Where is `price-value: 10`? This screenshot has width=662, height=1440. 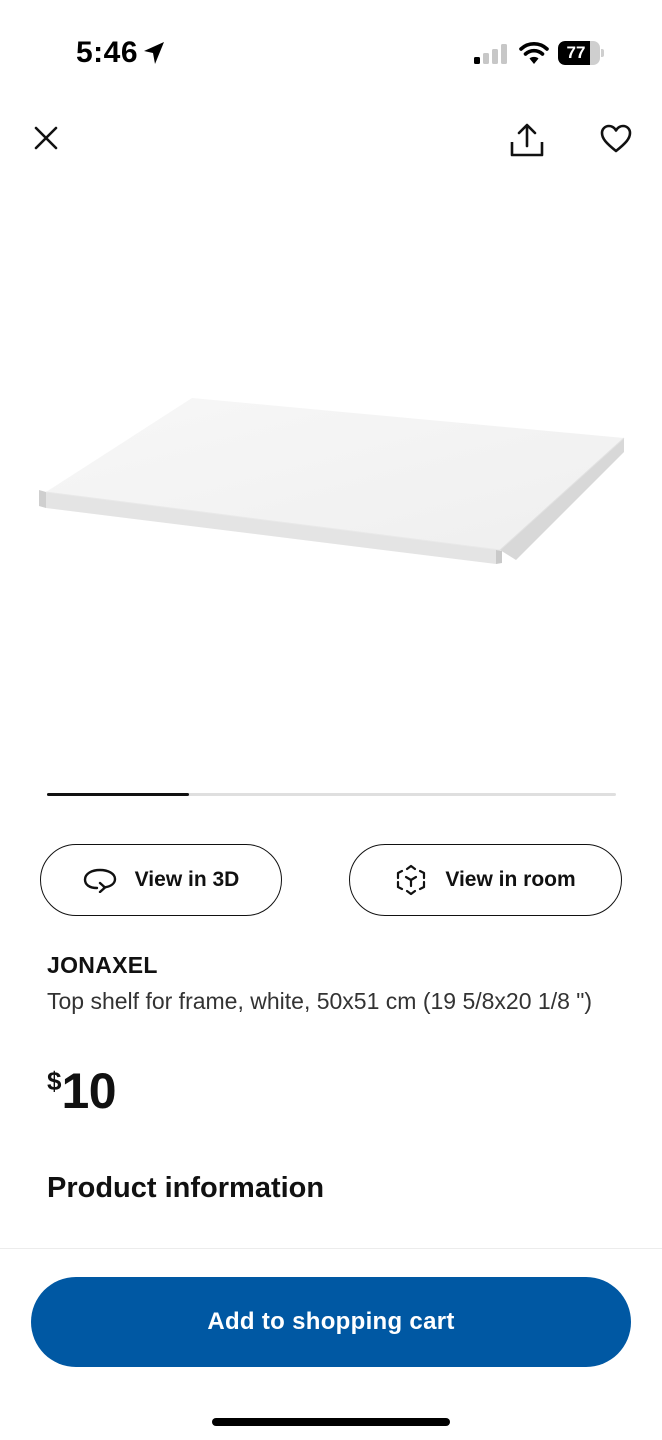
price-value: 10 is located at coordinates (89, 1091).